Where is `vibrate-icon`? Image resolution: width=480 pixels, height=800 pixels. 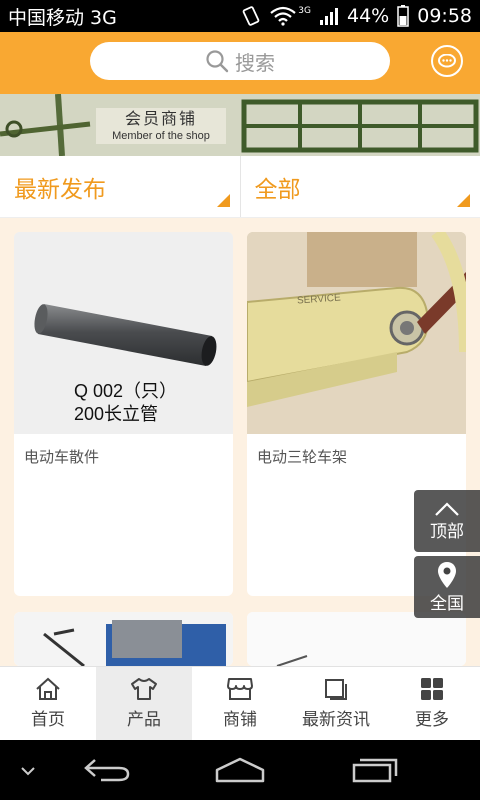 vibrate-icon is located at coordinates (251, 16).